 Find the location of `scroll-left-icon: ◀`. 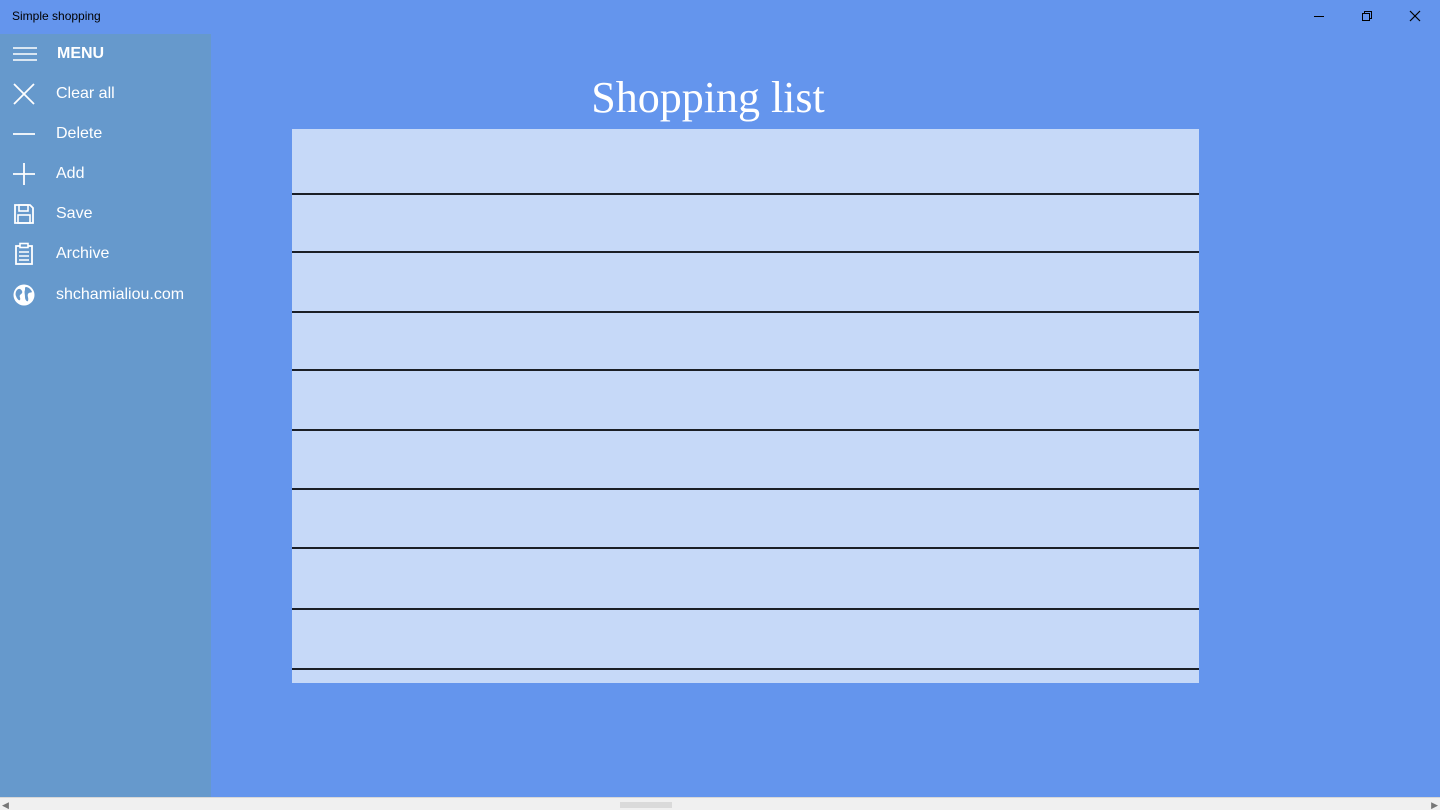

scroll-left-icon: ◀ is located at coordinates (5, 805).